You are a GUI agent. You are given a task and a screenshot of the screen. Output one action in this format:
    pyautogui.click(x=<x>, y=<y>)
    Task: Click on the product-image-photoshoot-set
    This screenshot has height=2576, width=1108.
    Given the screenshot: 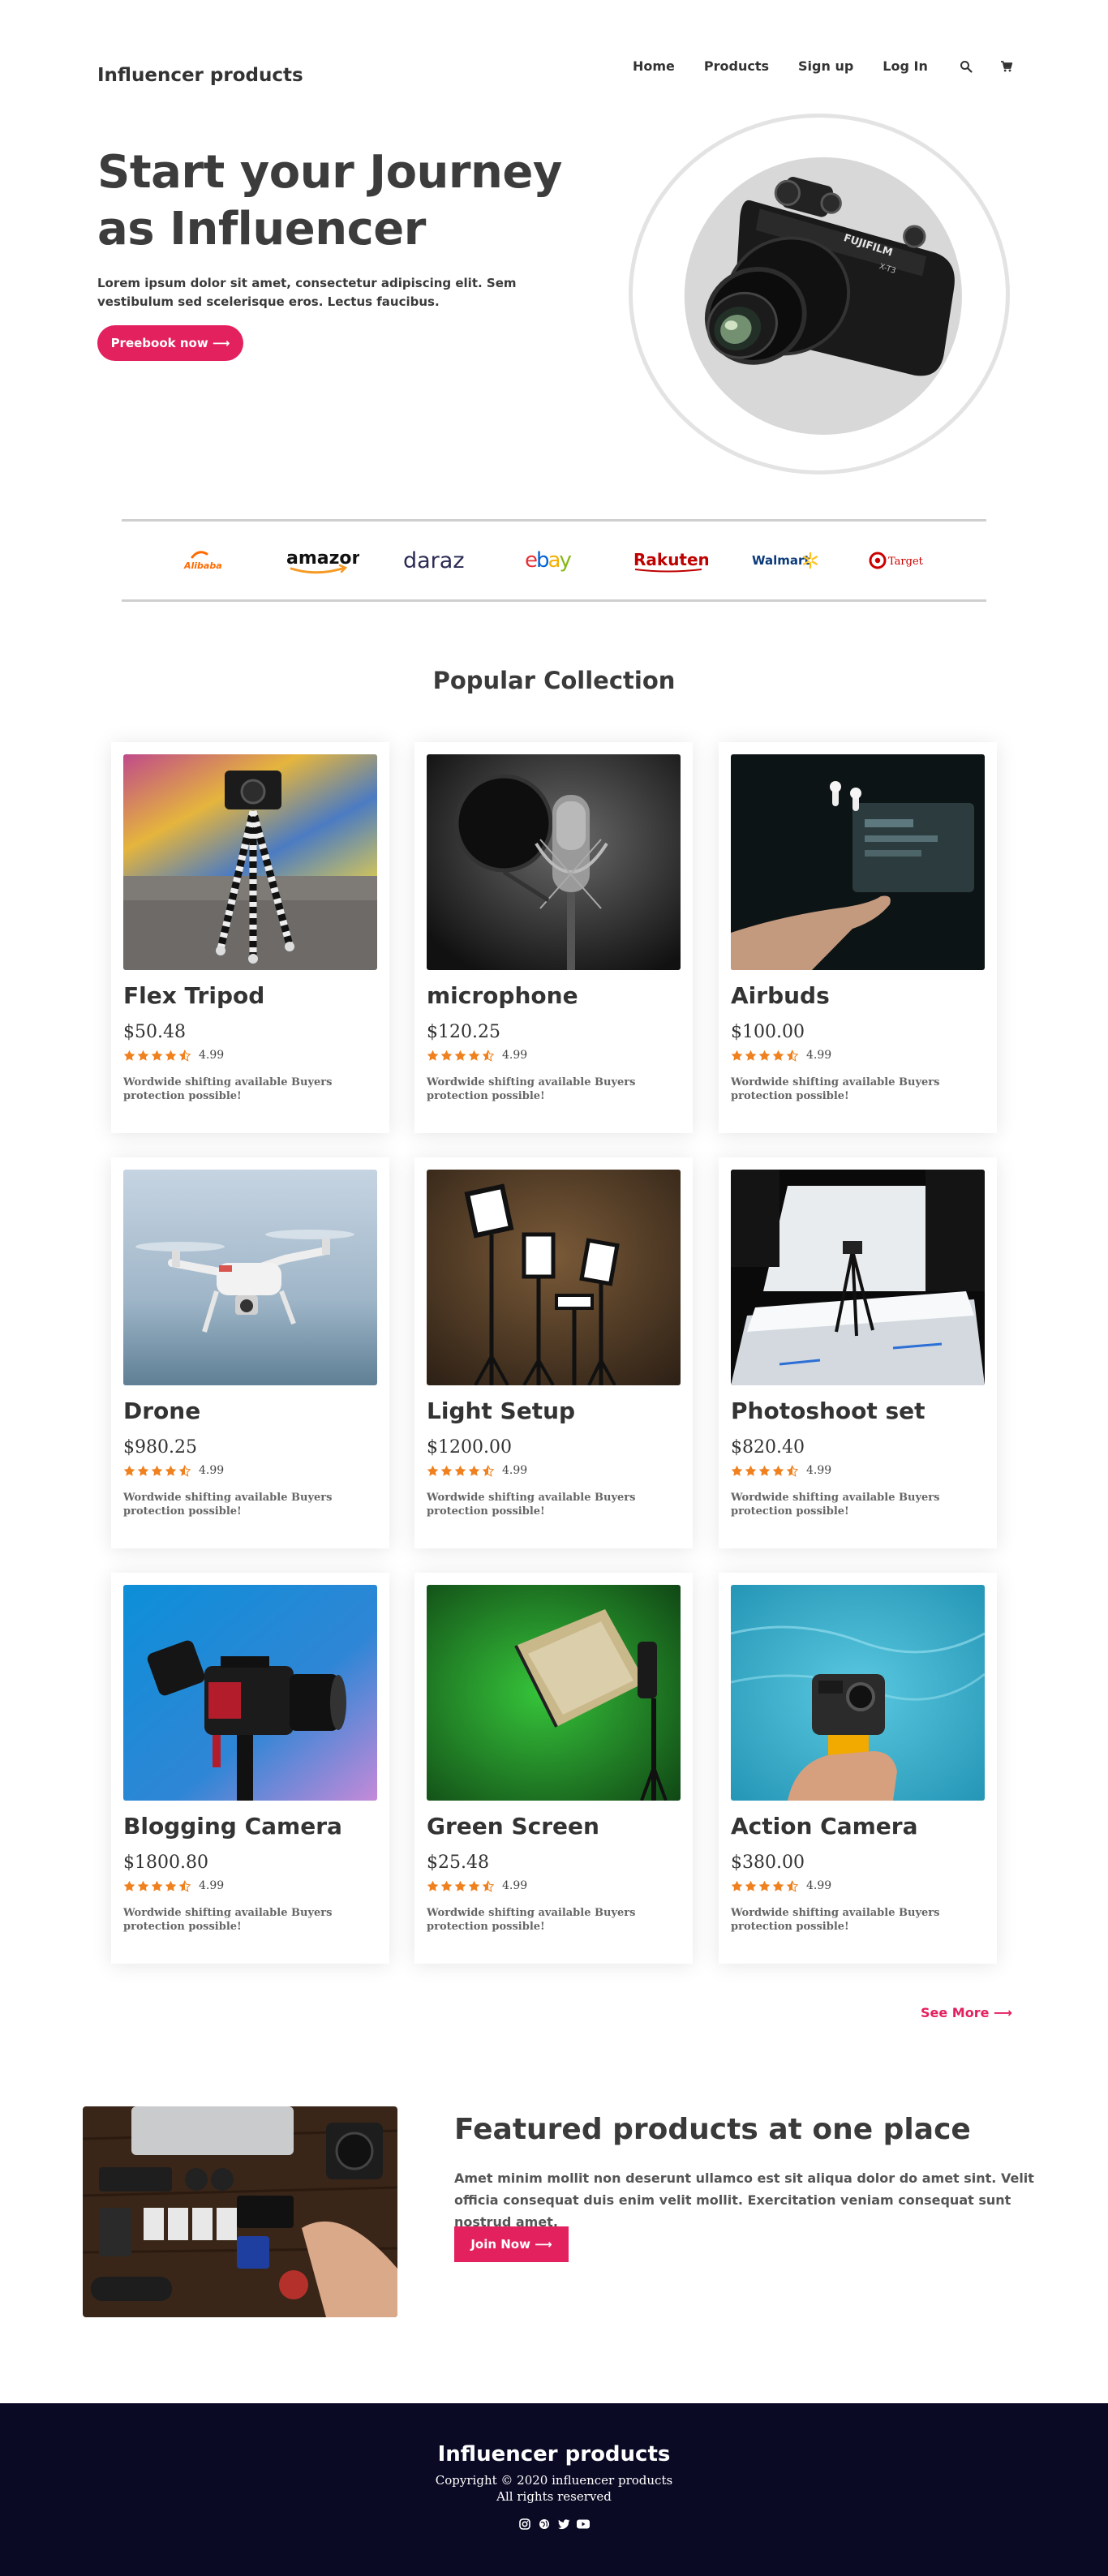 What is the action you would take?
    pyautogui.click(x=858, y=1277)
    